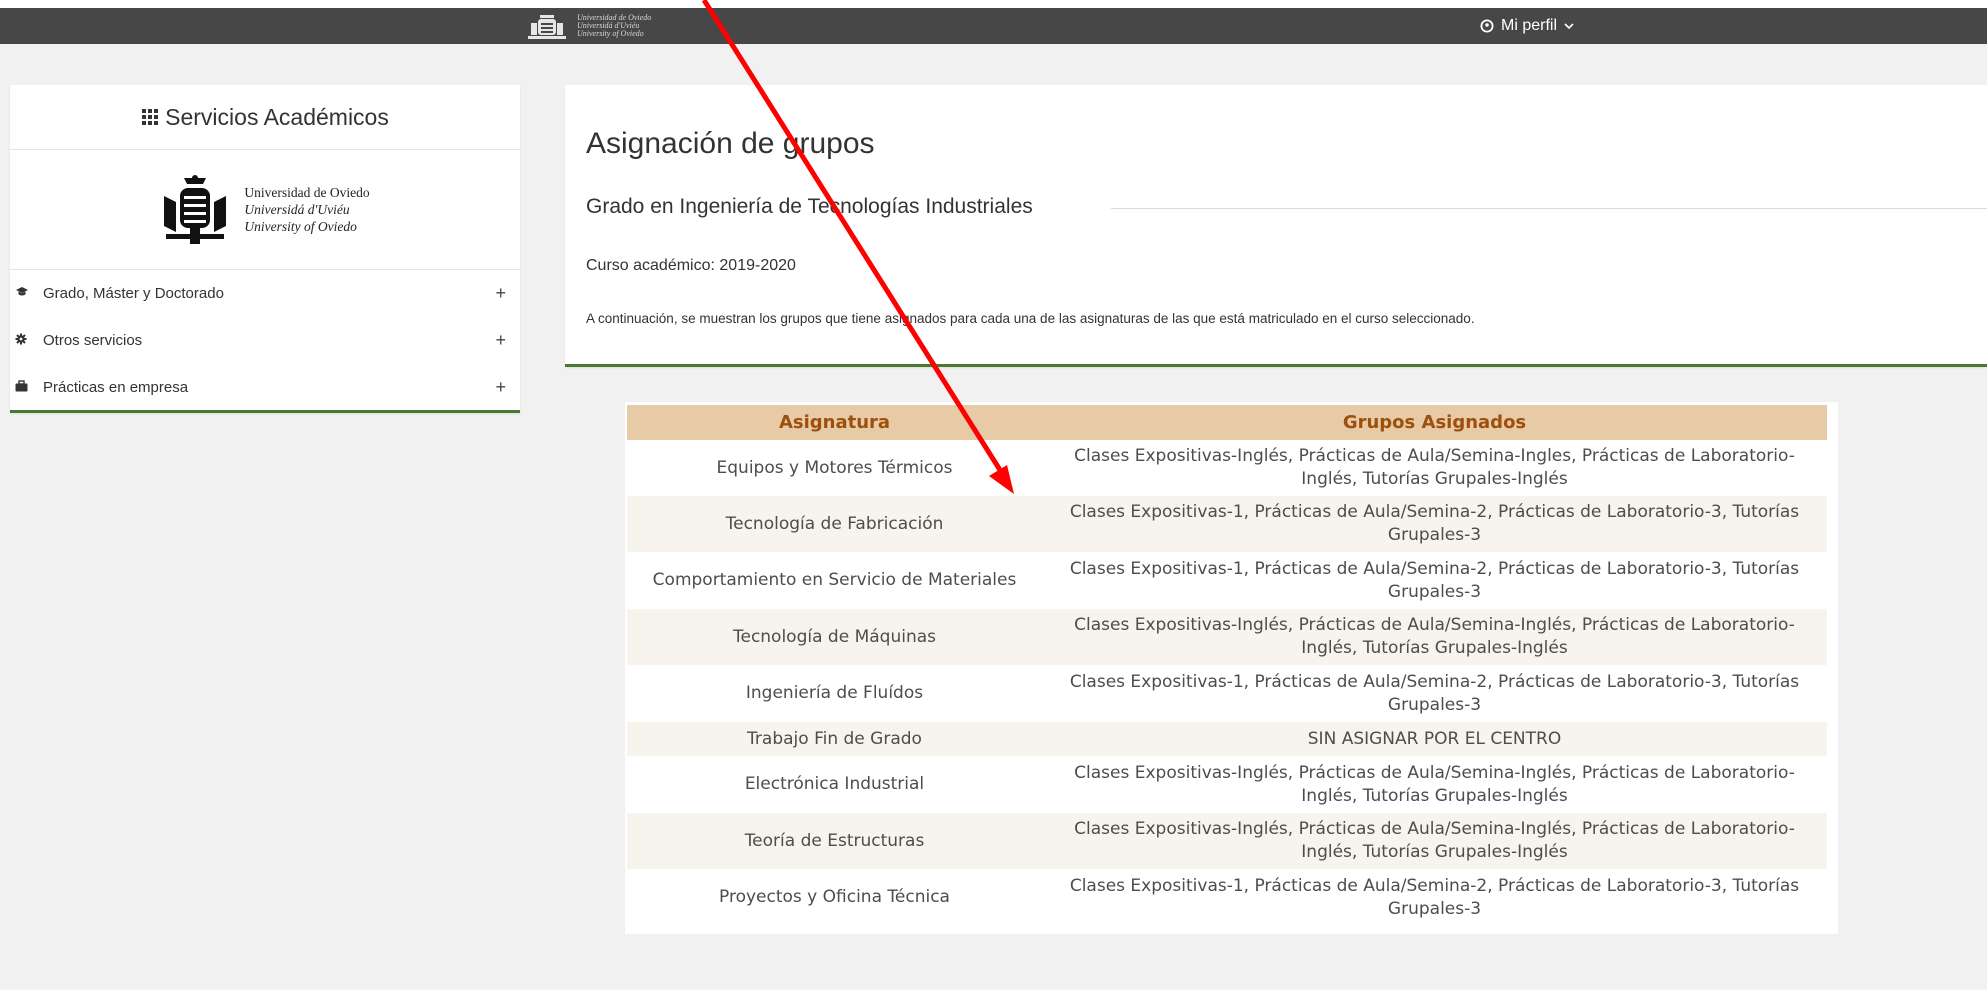 The height and width of the screenshot is (990, 1987). What do you see at coordinates (25, 340) in the screenshot?
I see `gear-icon` at bounding box center [25, 340].